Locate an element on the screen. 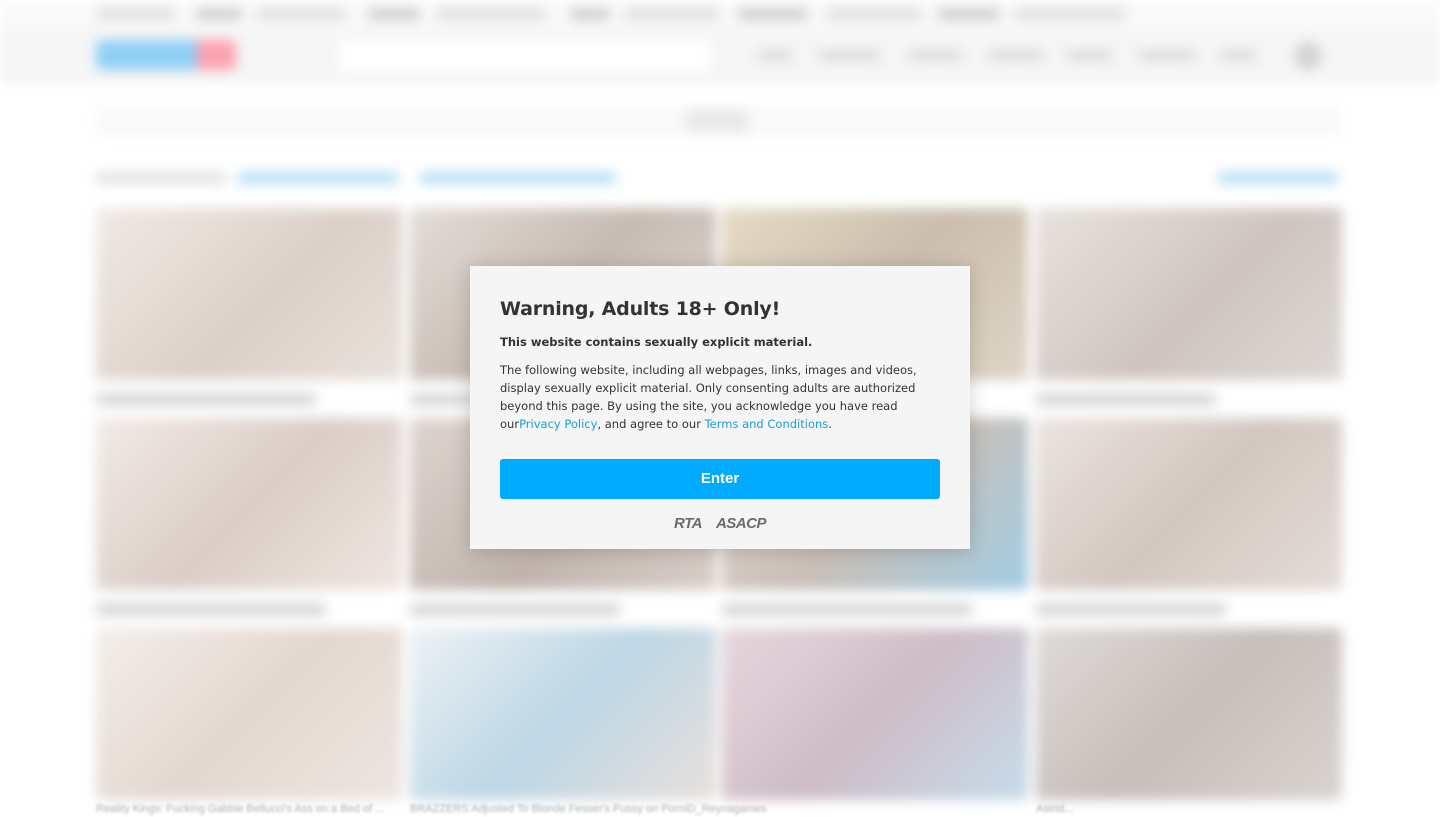 This screenshot has height=817, width=1440. asacp-badge: ASACP is located at coordinates (741, 523).